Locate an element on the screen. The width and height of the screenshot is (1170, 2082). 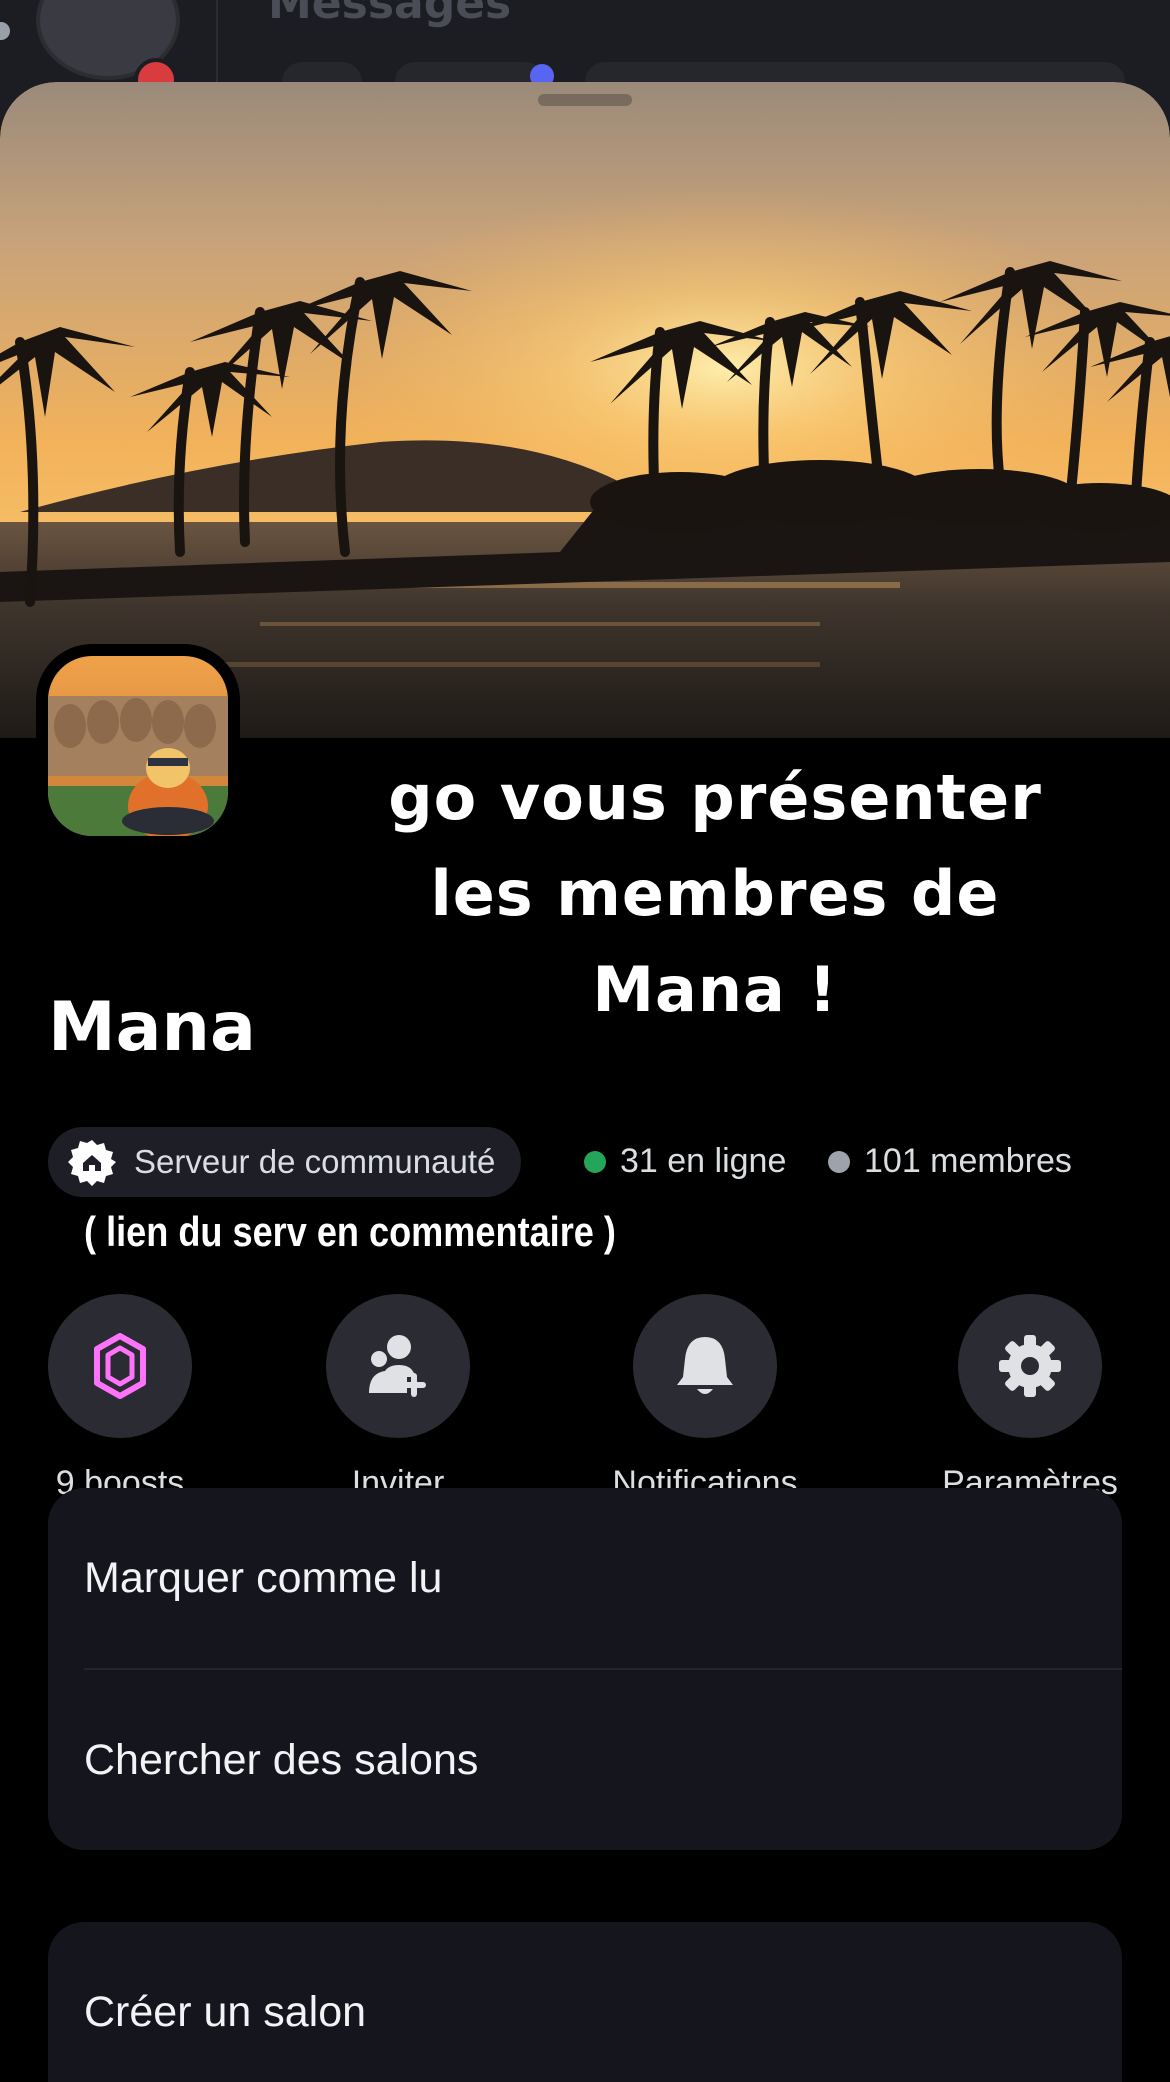
create-channel-item: Créer un salon is located at coordinates (585, 2002).